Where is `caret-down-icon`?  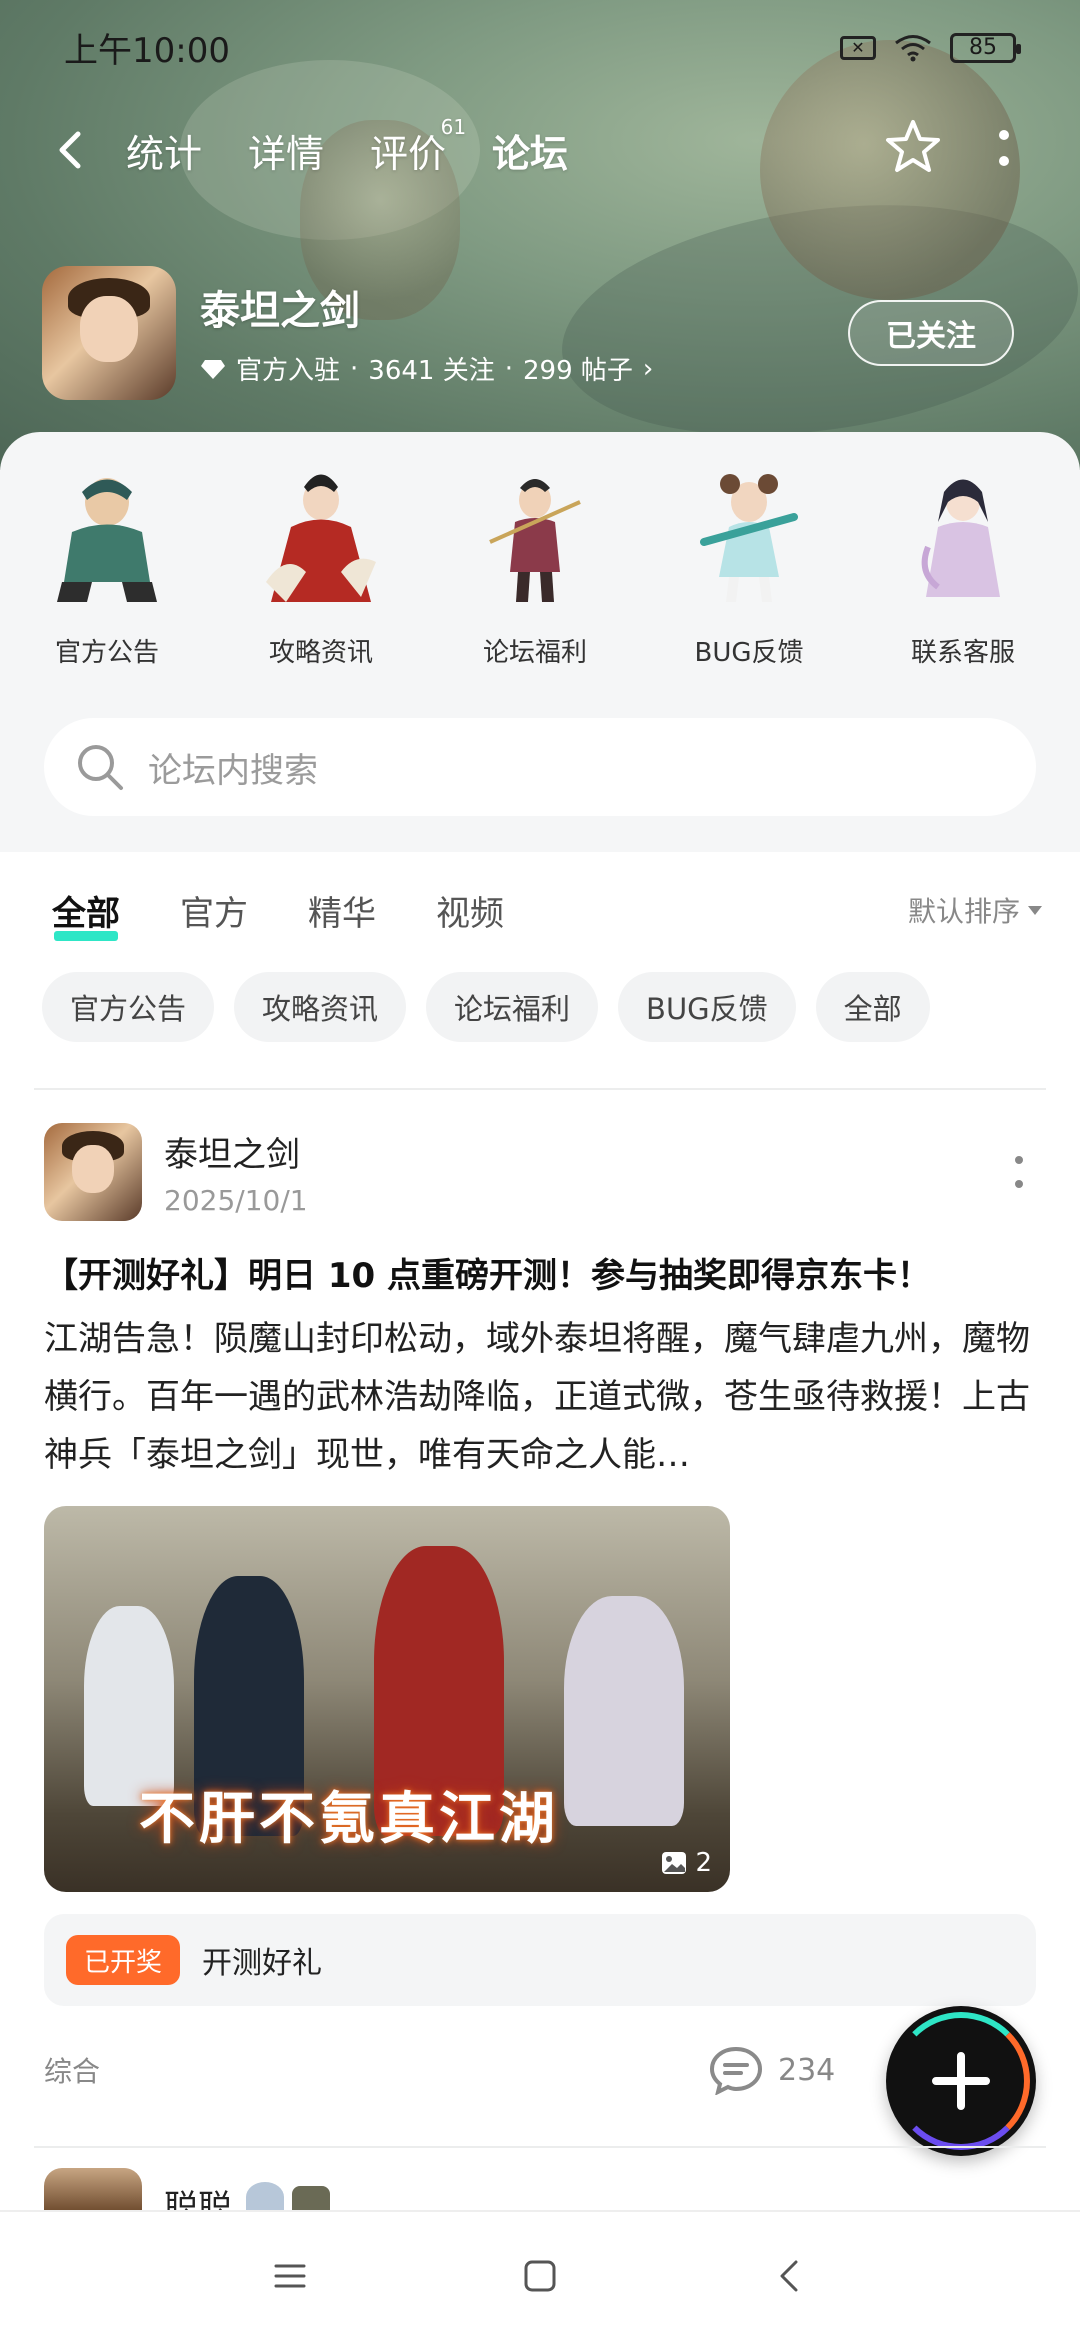 caret-down-icon is located at coordinates (1035, 910).